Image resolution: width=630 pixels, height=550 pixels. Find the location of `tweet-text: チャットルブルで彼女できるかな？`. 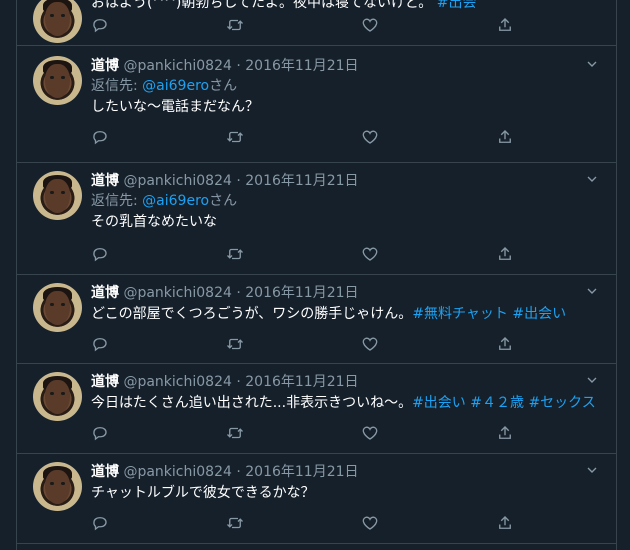

tweet-text: チャットルブルで彼女できるかな？ is located at coordinates (203, 493).